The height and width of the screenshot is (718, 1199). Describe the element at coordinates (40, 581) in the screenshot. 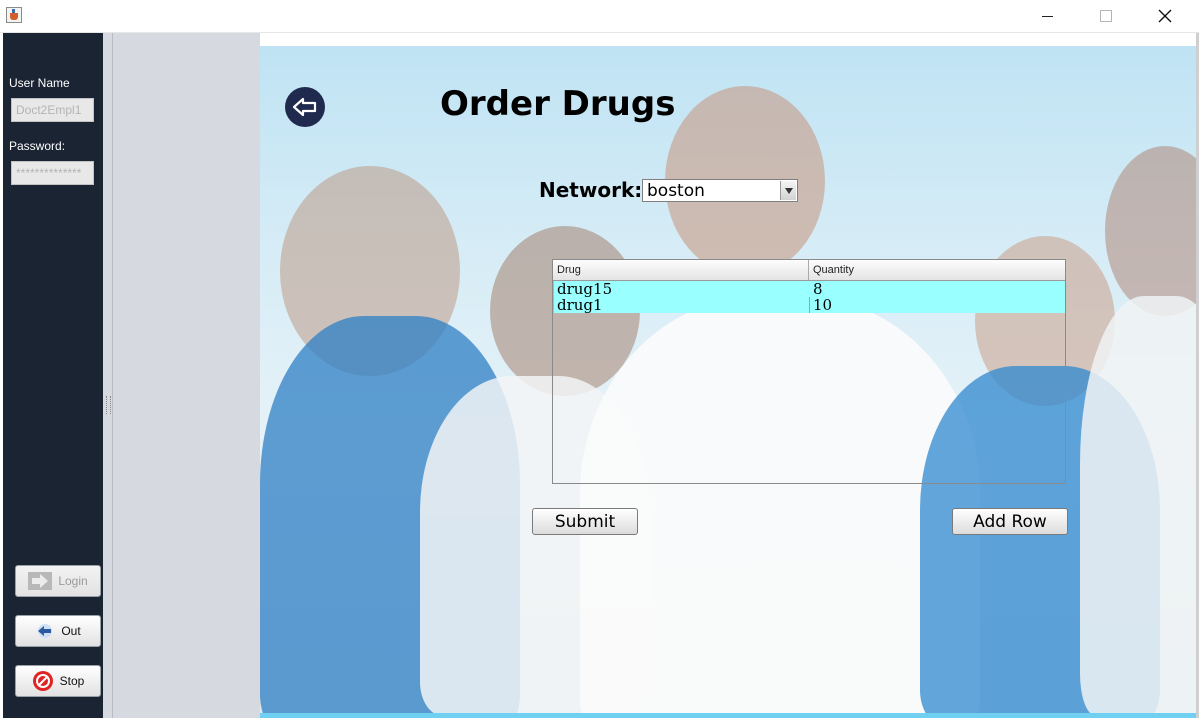

I see `login-arrow-icon` at that location.